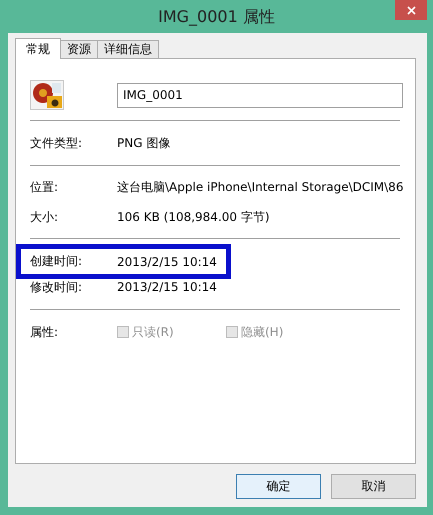 The image size is (433, 515). I want to click on file-name-field: IMG_0001, so click(260, 95).